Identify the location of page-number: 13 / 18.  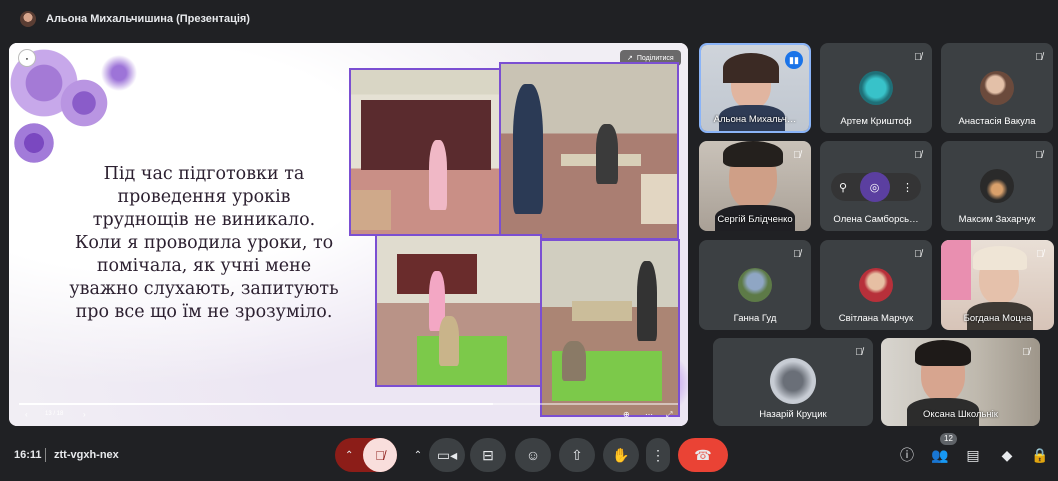
(54, 414).